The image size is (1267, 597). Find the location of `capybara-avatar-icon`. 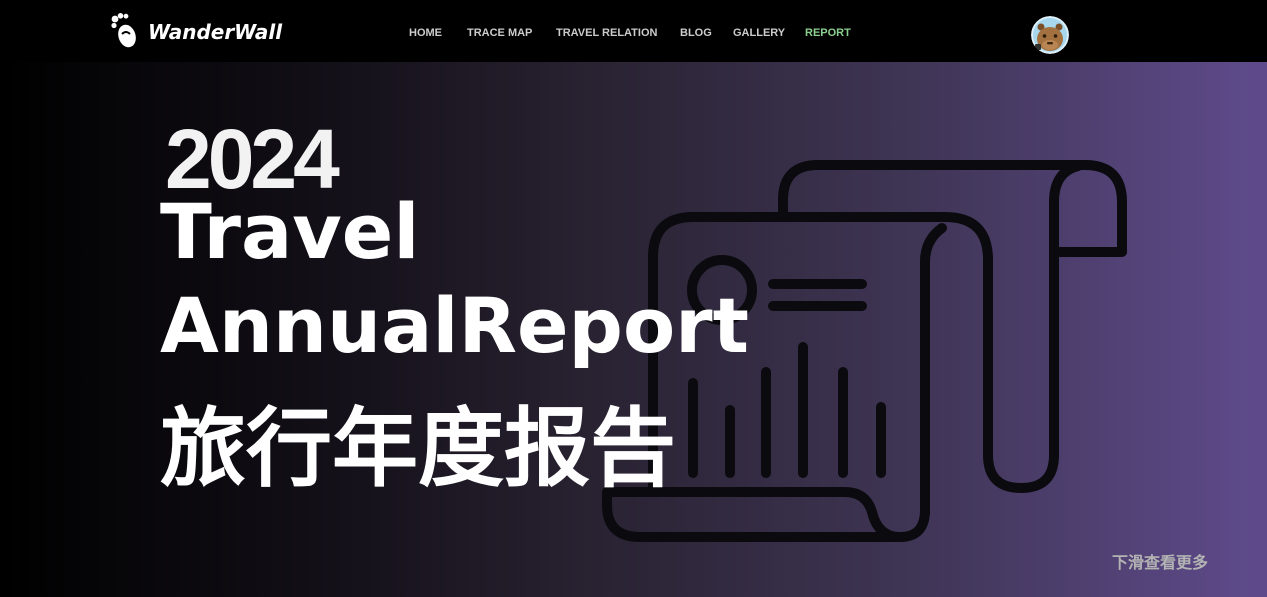

capybara-avatar-icon is located at coordinates (1050, 35).